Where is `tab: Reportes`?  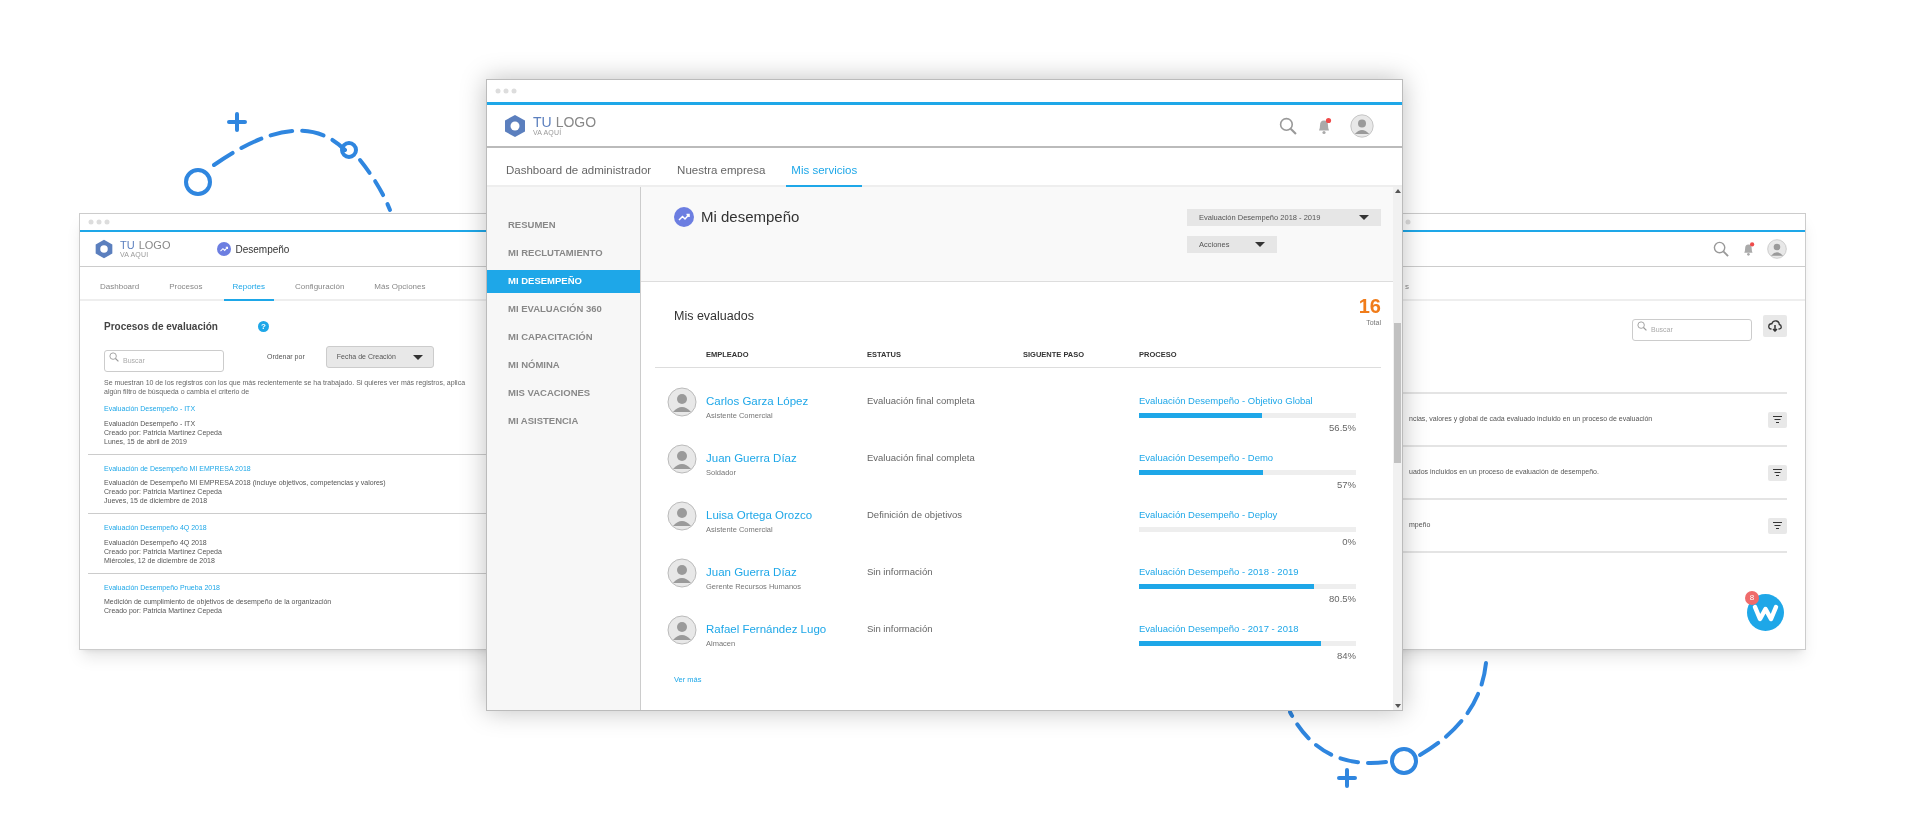
tab: Reportes is located at coordinates (248, 291).